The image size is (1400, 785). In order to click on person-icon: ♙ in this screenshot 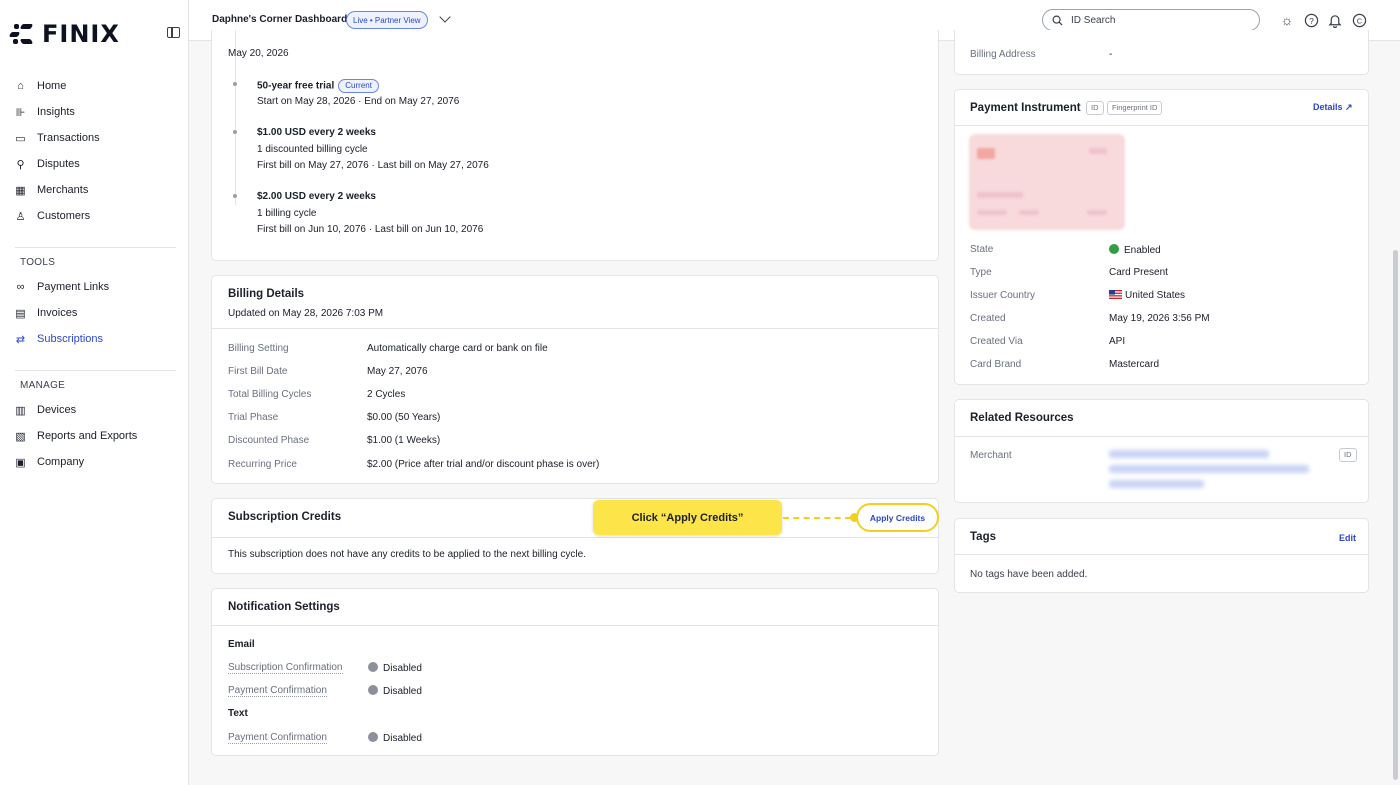, I will do `click(20, 216)`.